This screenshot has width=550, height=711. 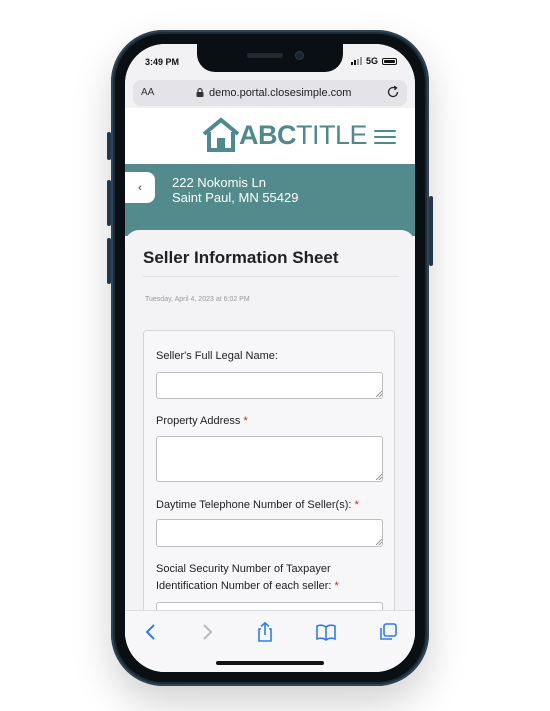 What do you see at coordinates (162, 62) in the screenshot?
I see `status-time: 3:49 PM` at bounding box center [162, 62].